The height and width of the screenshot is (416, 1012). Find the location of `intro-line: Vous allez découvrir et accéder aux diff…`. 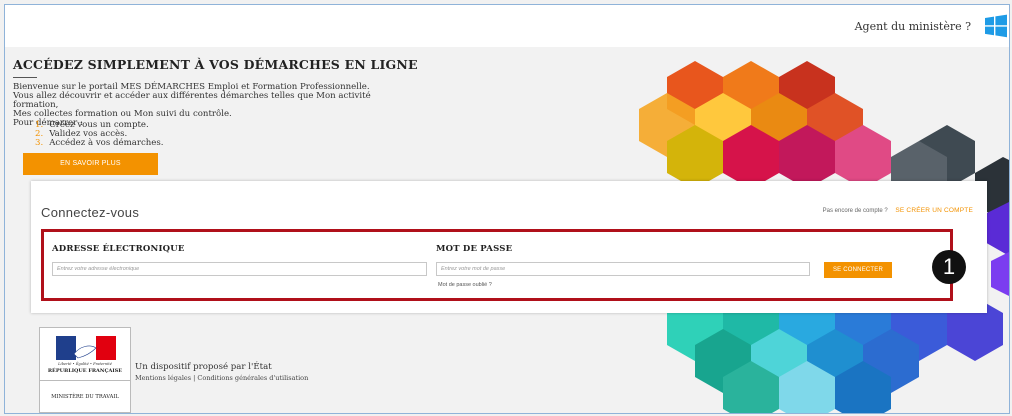

intro-line: Vous allez découvrir et accéder aux diff… is located at coordinates (192, 100).